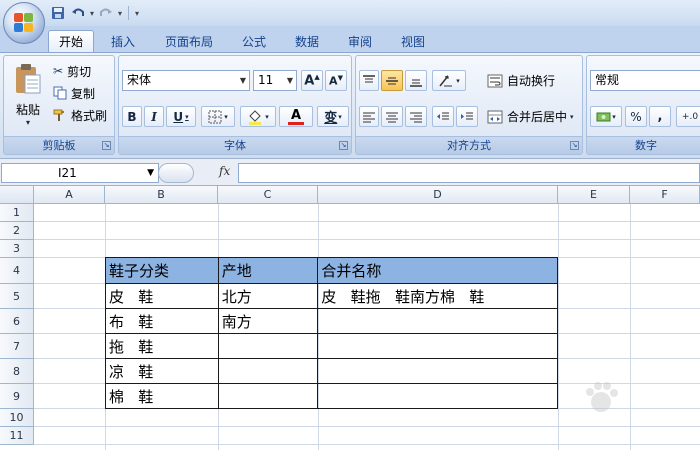 This screenshot has height=450, width=700. I want to click on cell-c9, so click(268, 396).